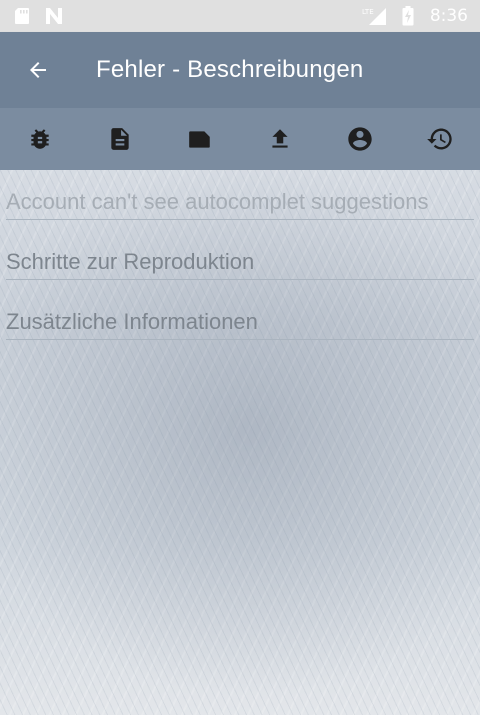  I want to click on document-icon, so click(120, 139).